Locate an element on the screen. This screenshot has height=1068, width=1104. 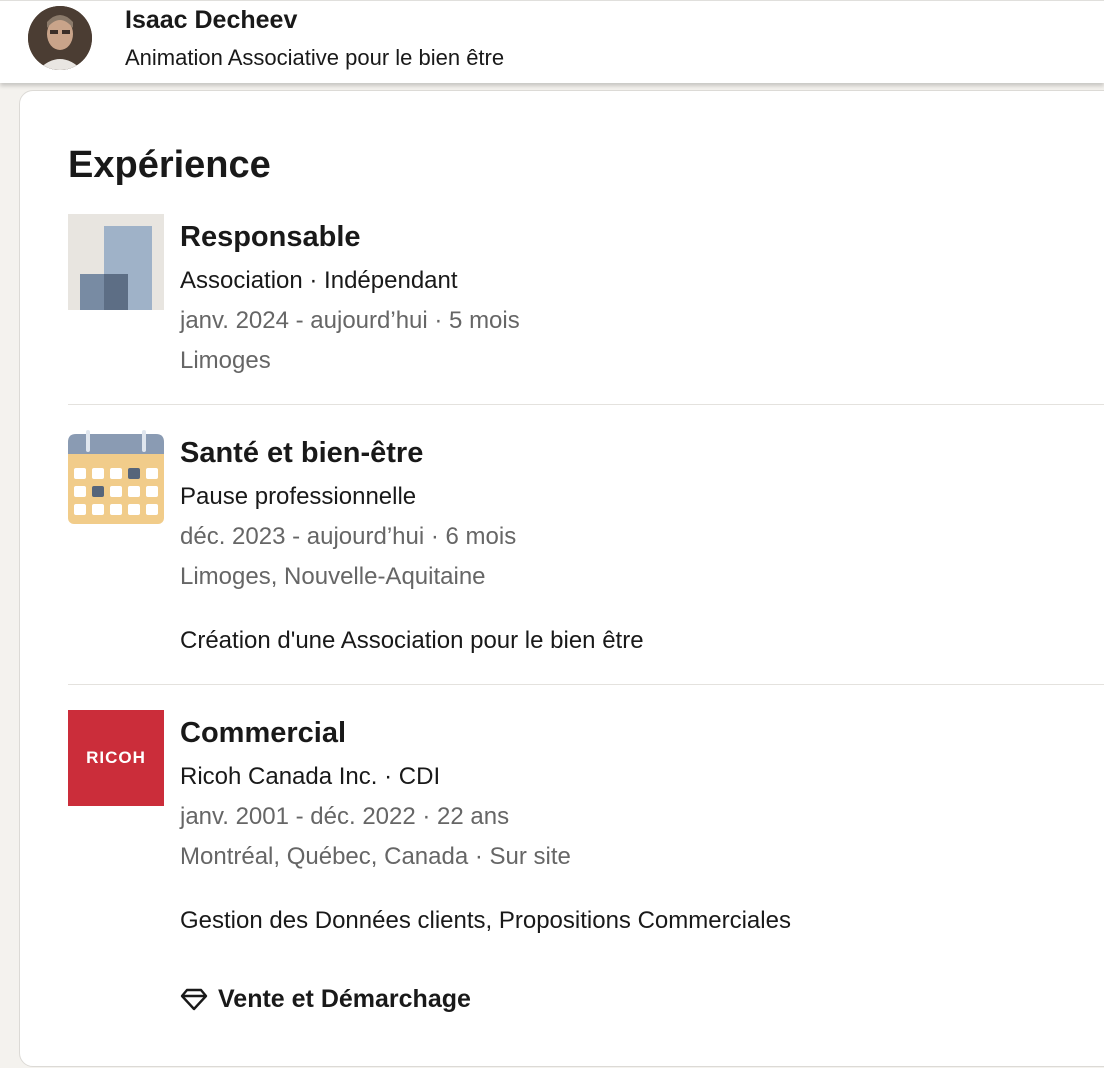
job-title: Responsable is located at coordinates (270, 237).